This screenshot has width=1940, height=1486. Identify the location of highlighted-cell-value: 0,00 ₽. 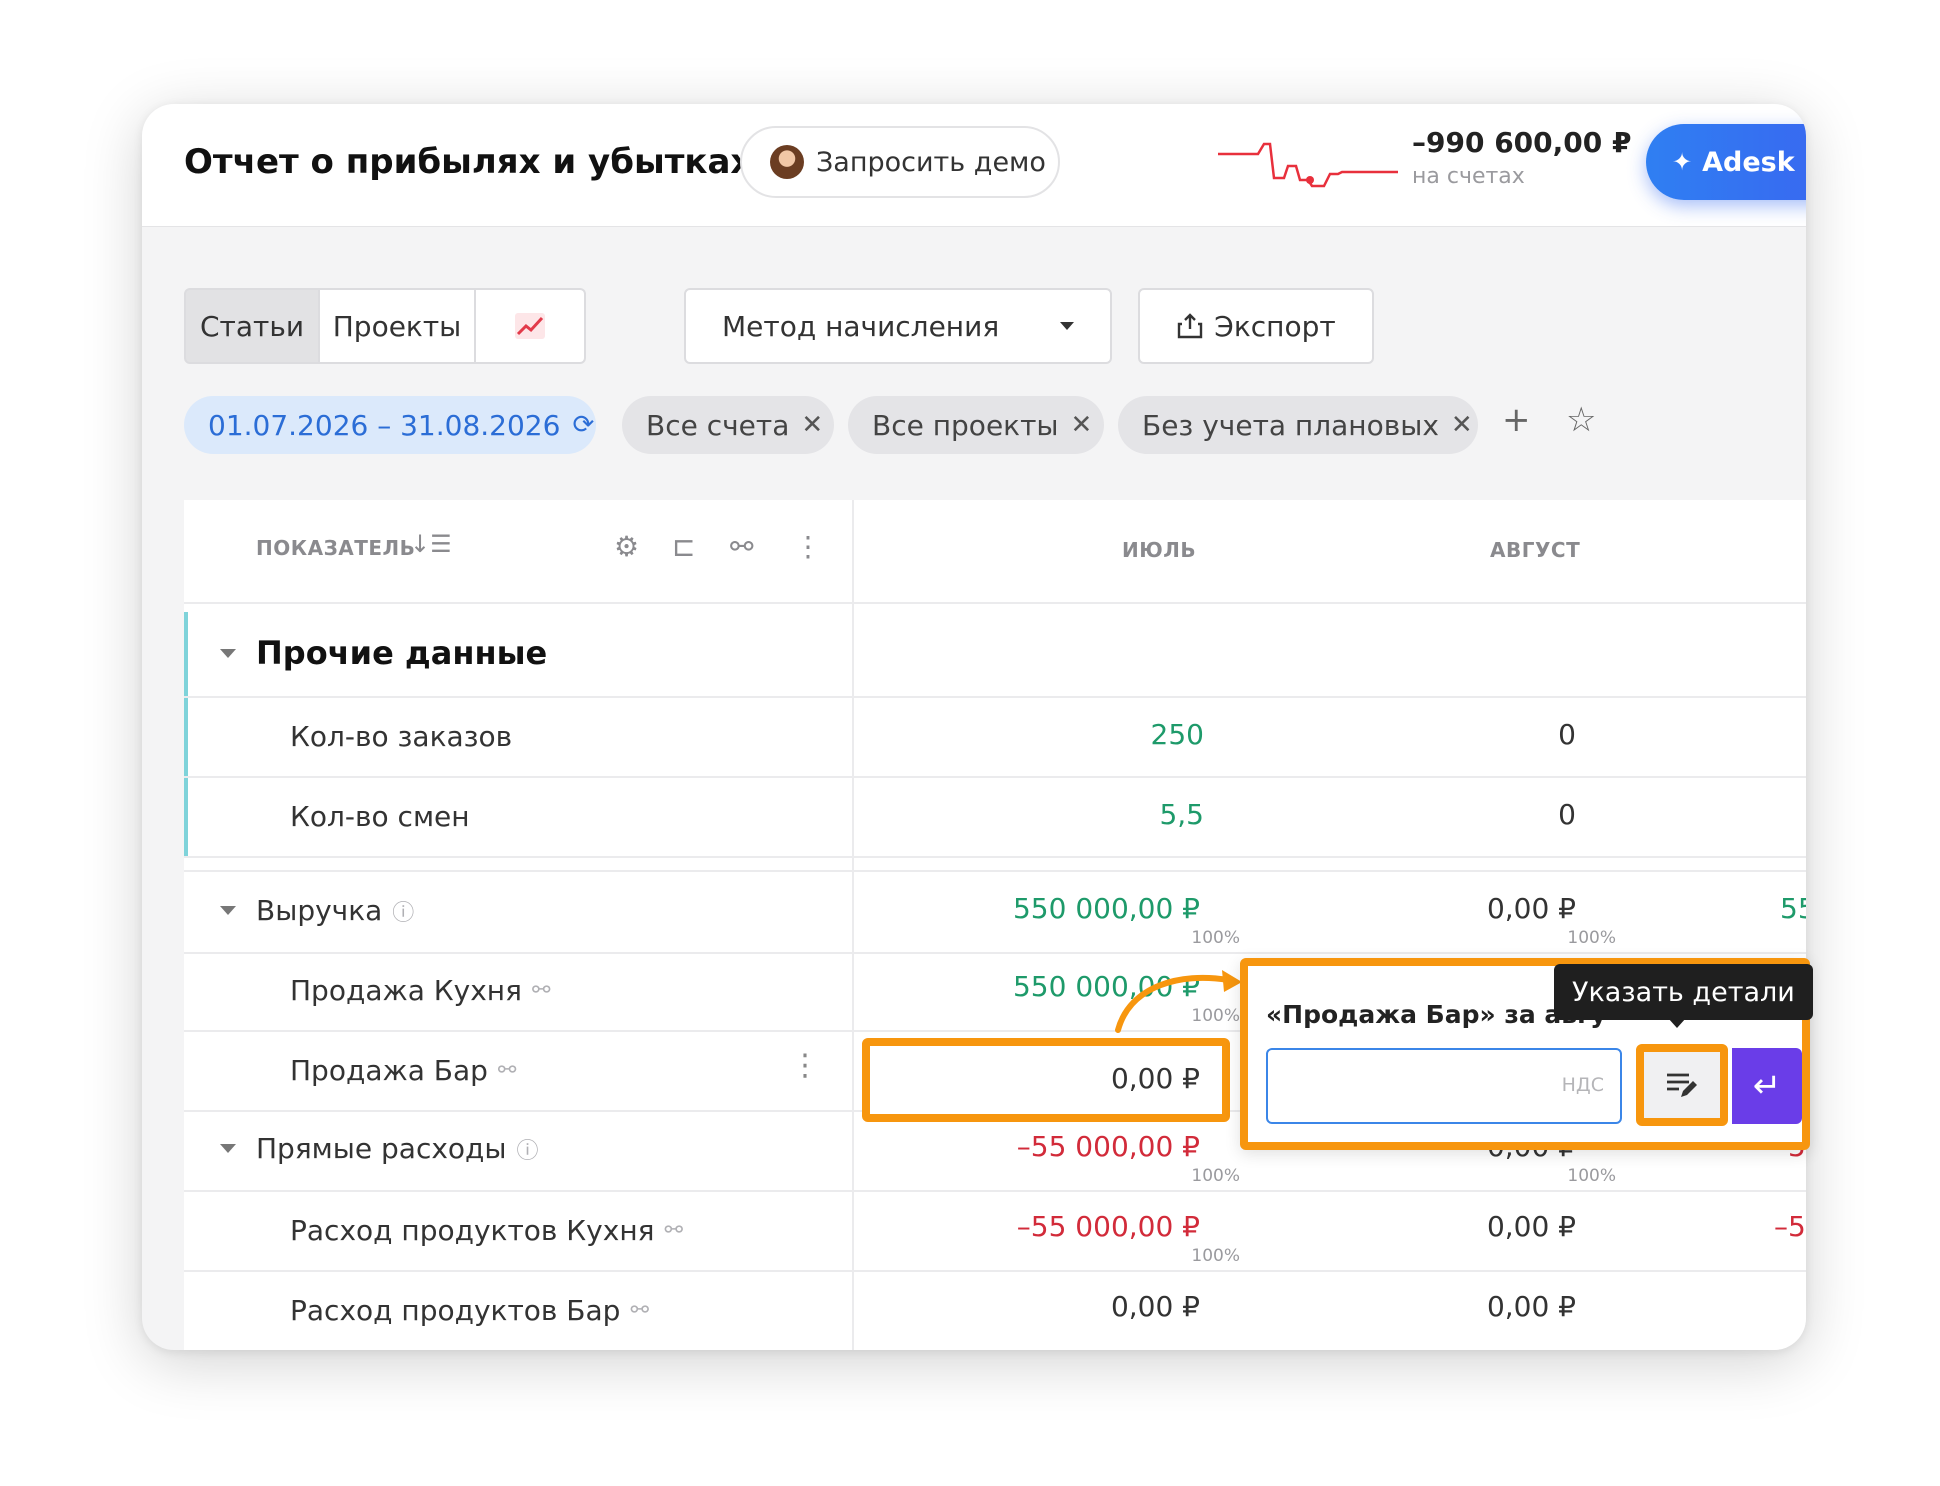
(1155, 1078).